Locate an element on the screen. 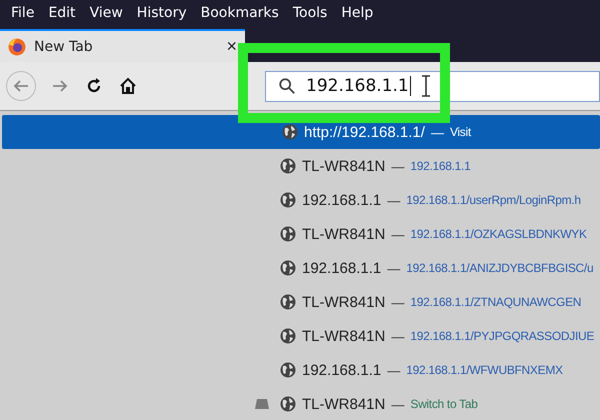 The height and width of the screenshot is (420, 600). suggestion-url: 192.168.1.1/OZKAGSLBDNKWYK is located at coordinates (498, 234).